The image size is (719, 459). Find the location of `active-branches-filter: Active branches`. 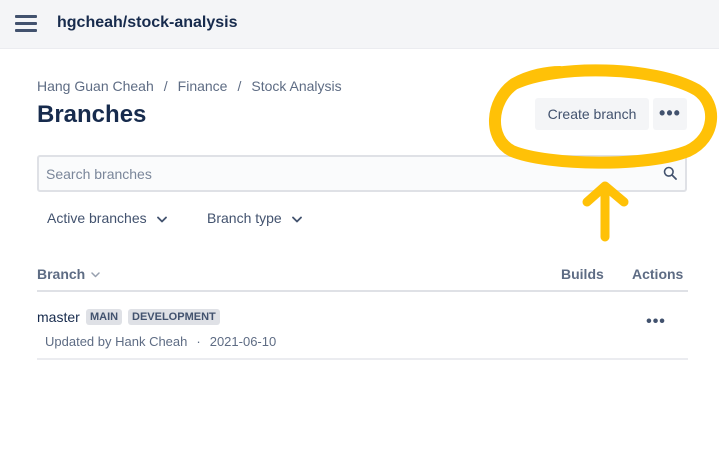

active-branches-filter: Active branches is located at coordinates (107, 218).